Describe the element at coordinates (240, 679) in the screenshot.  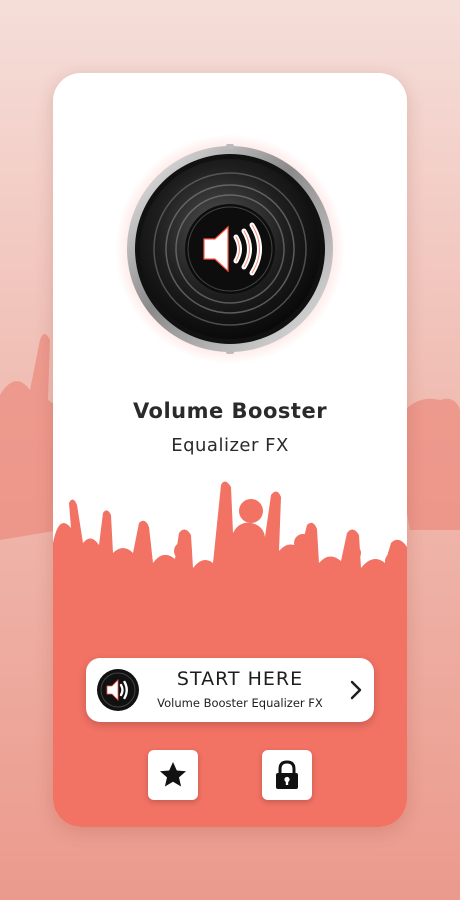
I see `start-here-label: START HERE` at that location.